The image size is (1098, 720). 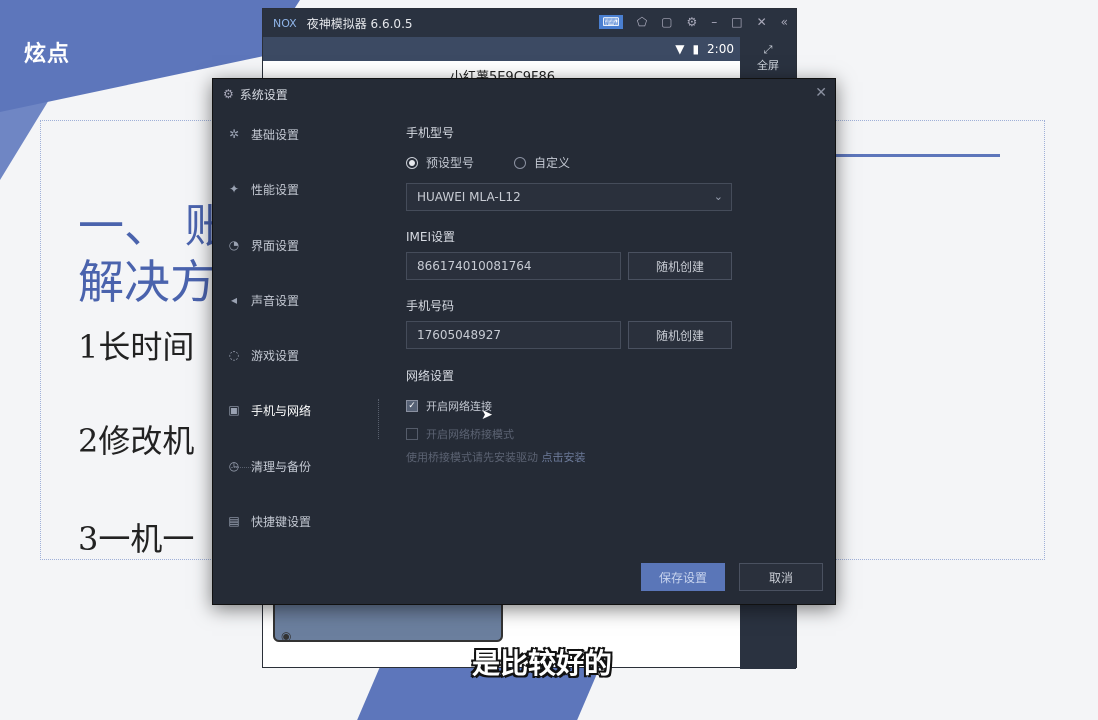 I want to click on radio-label: 预设型号, so click(x=450, y=163).